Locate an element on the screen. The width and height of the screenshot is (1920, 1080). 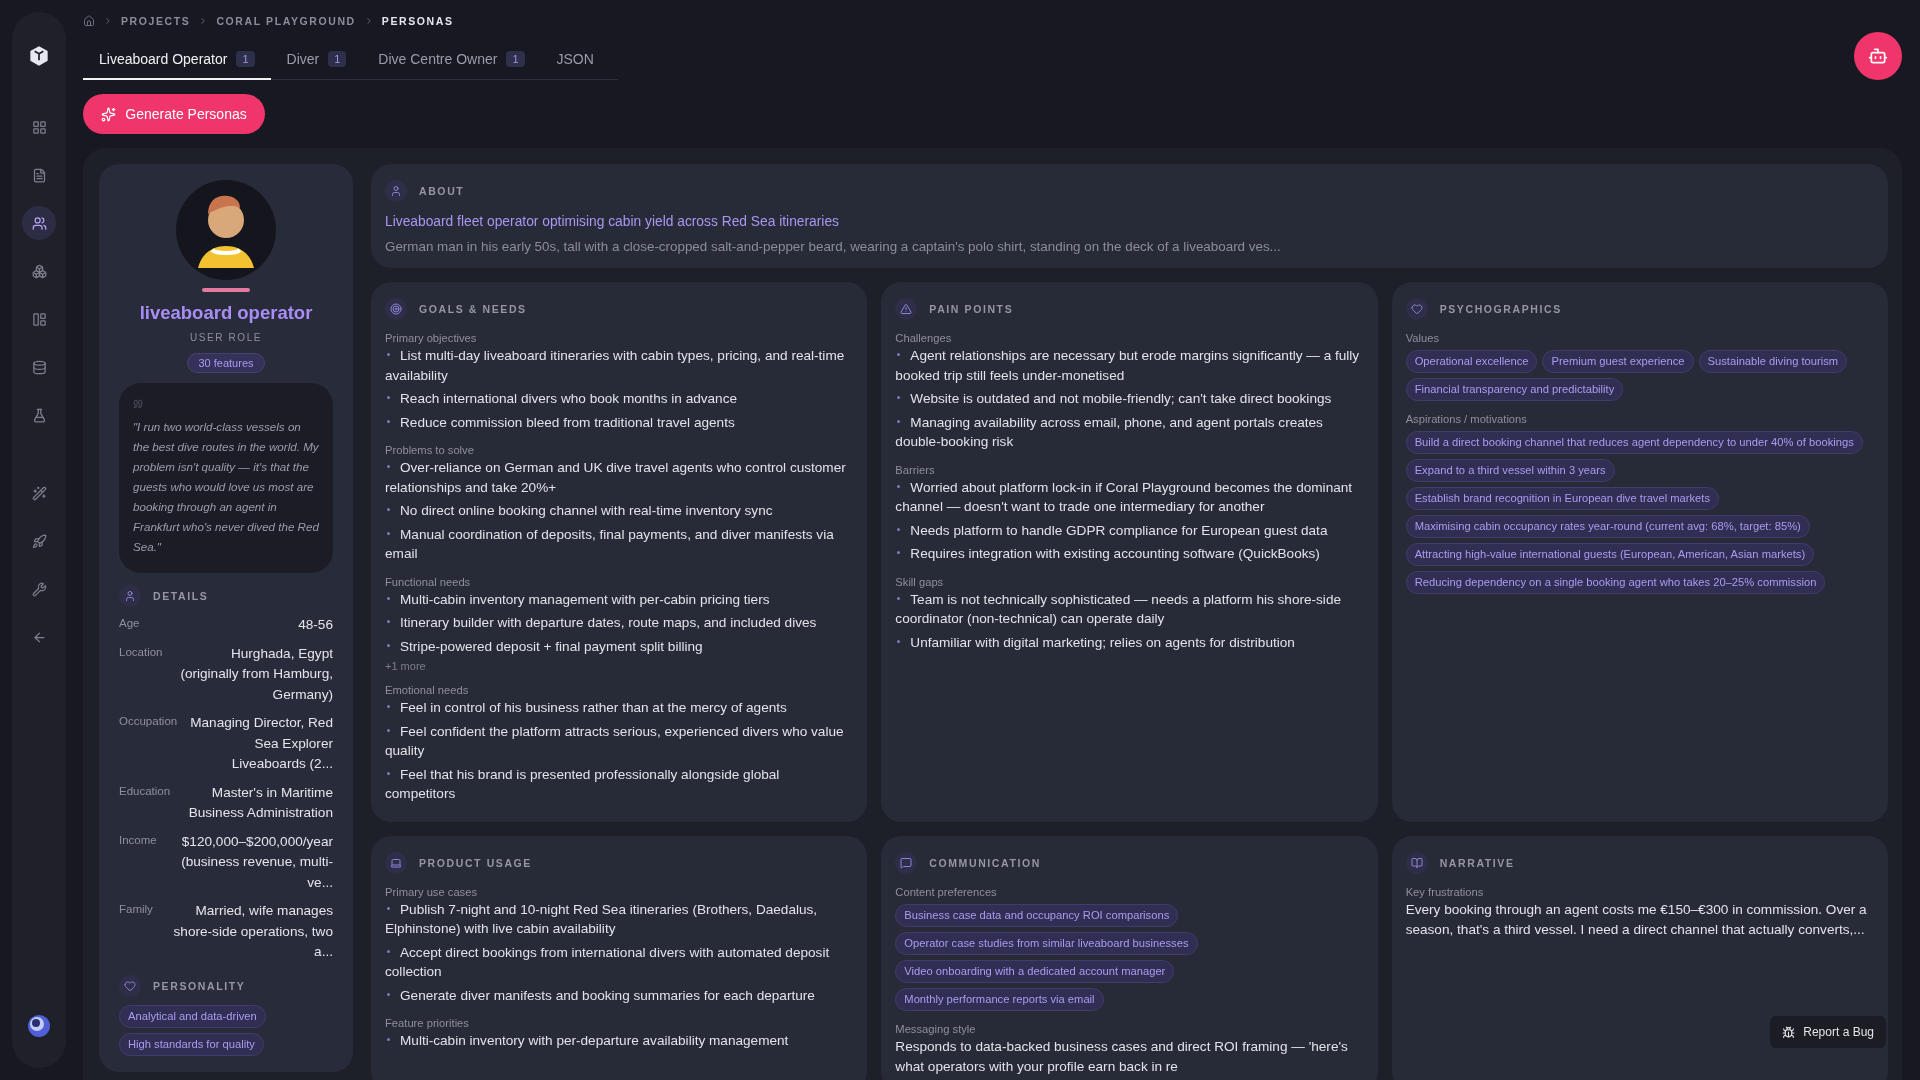
group-label: Primary use cases is located at coordinates (431, 891).